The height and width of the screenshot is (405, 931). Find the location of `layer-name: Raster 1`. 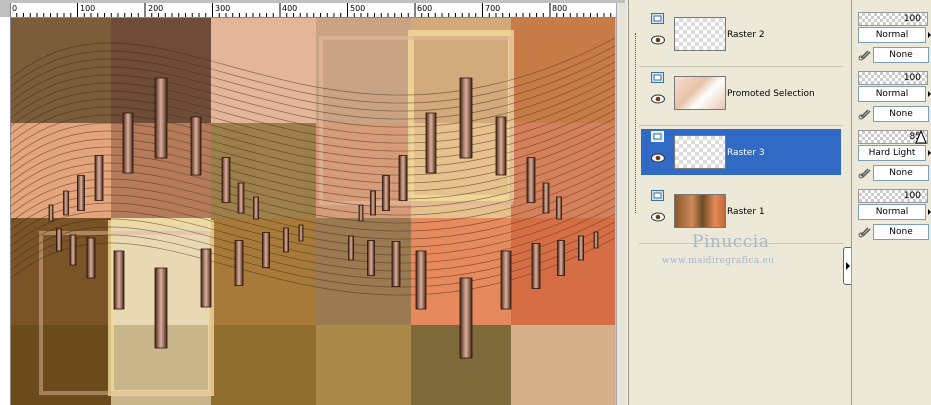

layer-name: Raster 1 is located at coordinates (746, 212).